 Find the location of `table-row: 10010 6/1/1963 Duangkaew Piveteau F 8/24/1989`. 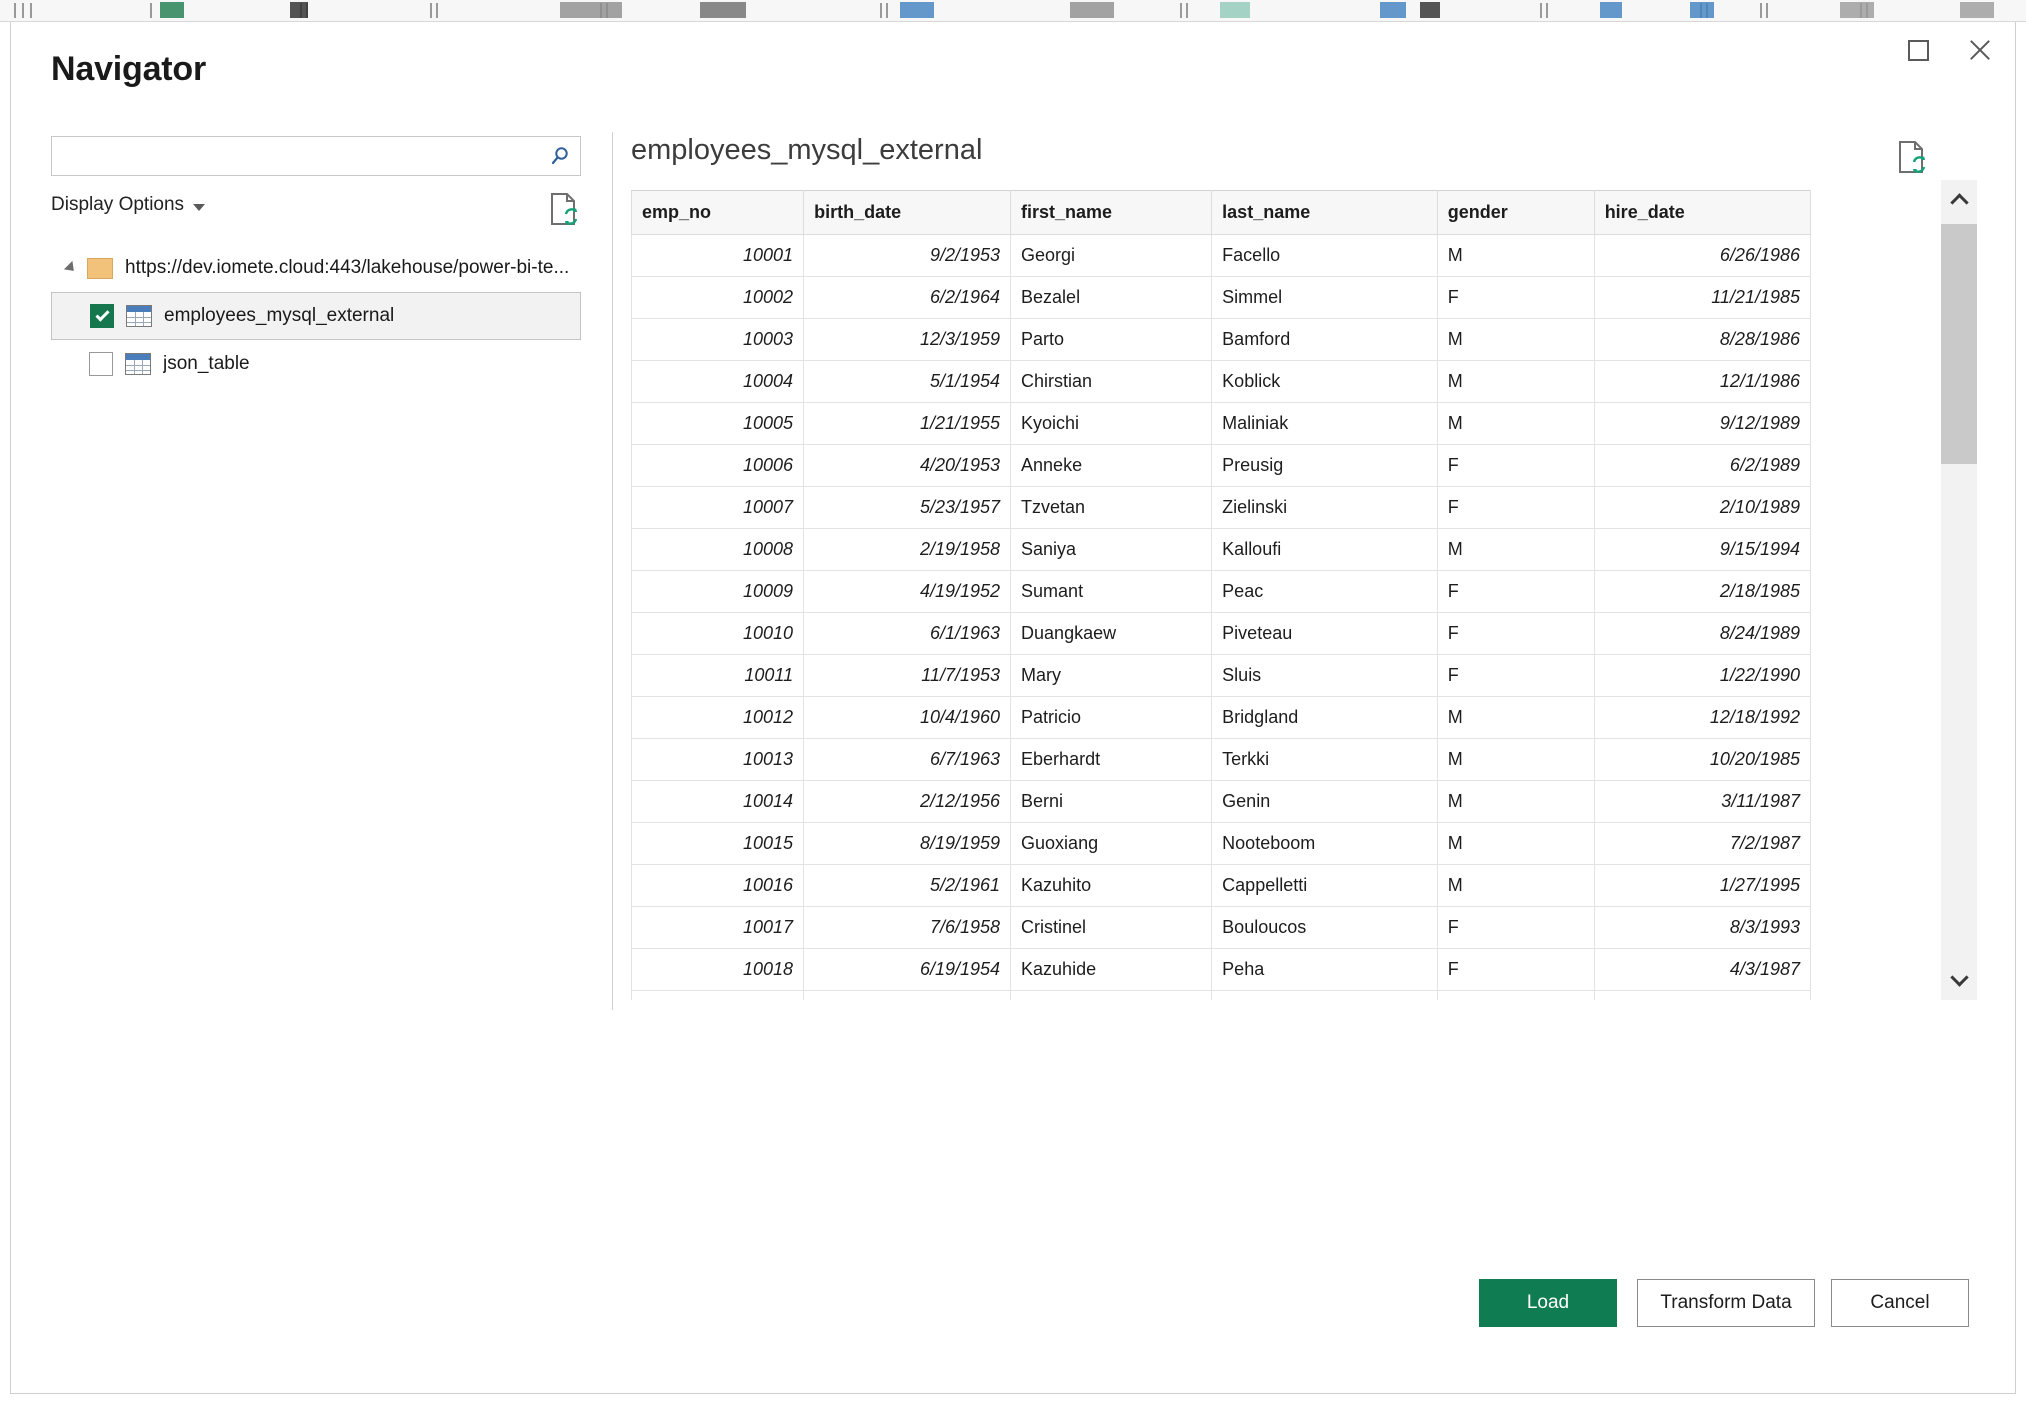

table-row: 10010 6/1/1963 Duangkaew Piveteau F 8/24/1989 is located at coordinates (1221, 633).